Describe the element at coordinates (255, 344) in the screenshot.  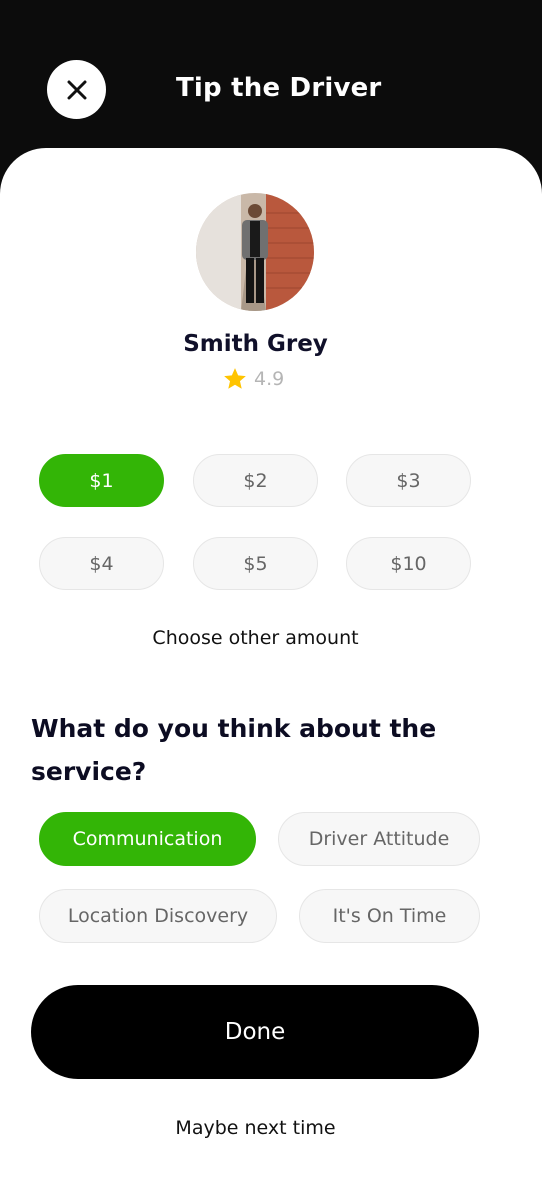
I see `driver-name: Smith Grey` at that location.